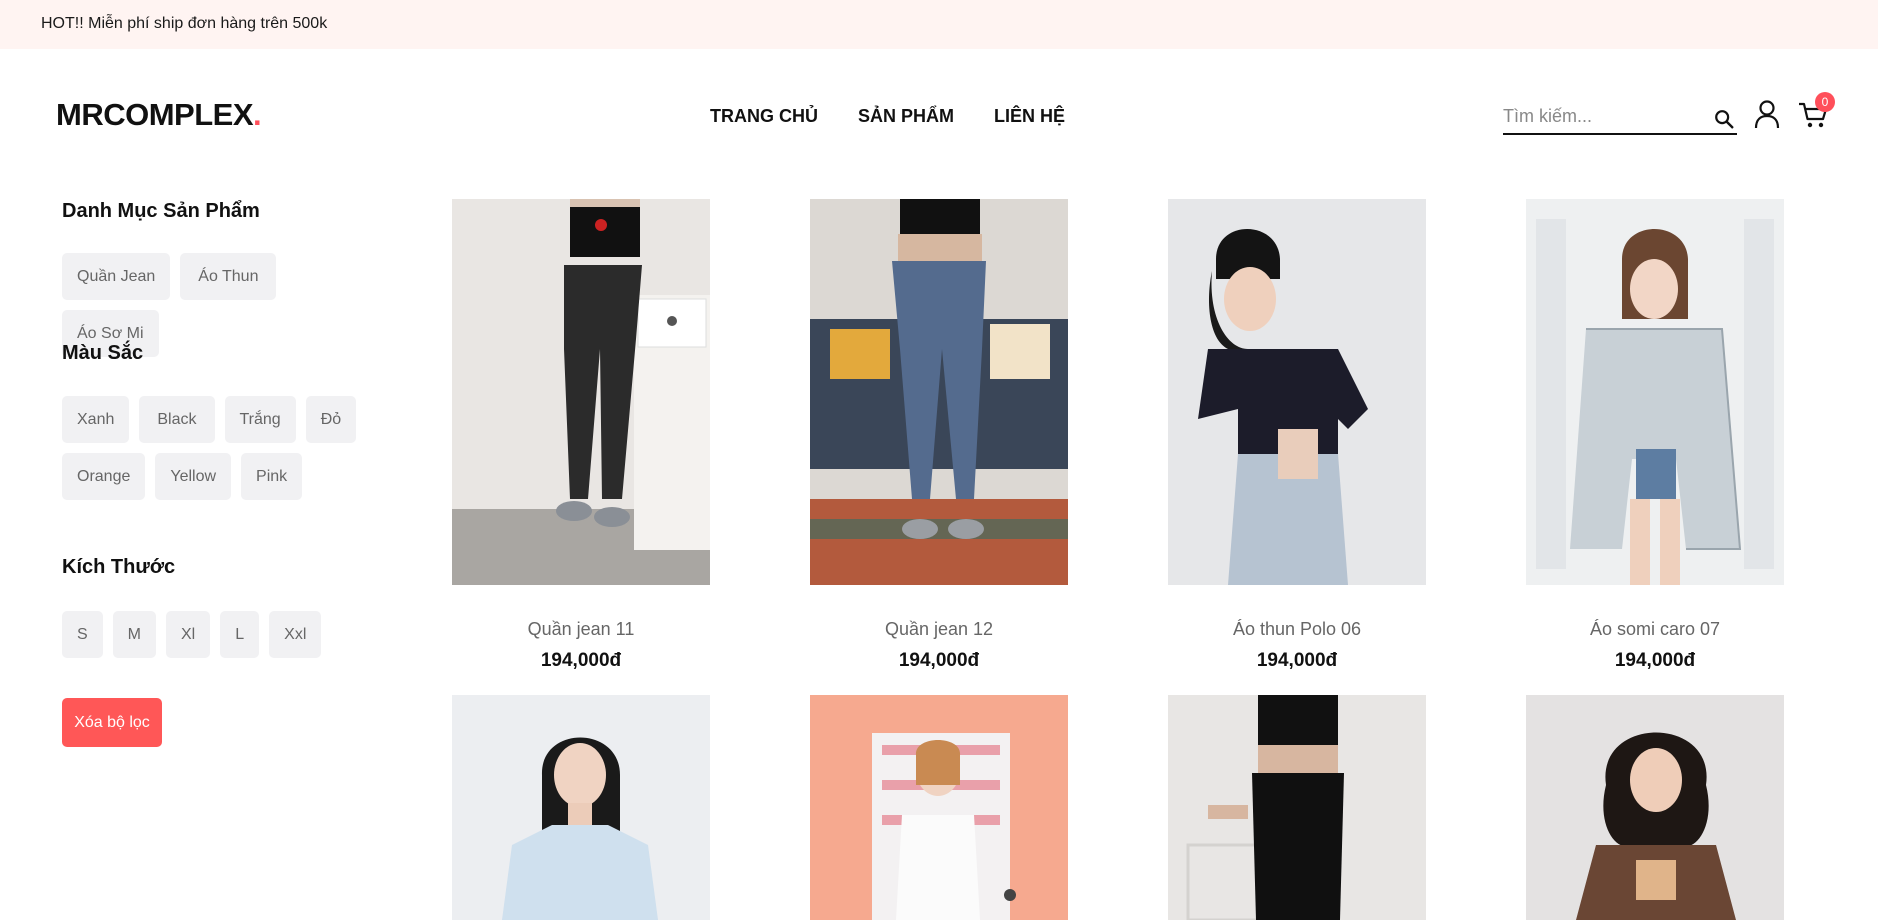 Image resolution: width=1878 pixels, height=920 pixels. I want to click on size-chip-xl: Xl, so click(188, 634).